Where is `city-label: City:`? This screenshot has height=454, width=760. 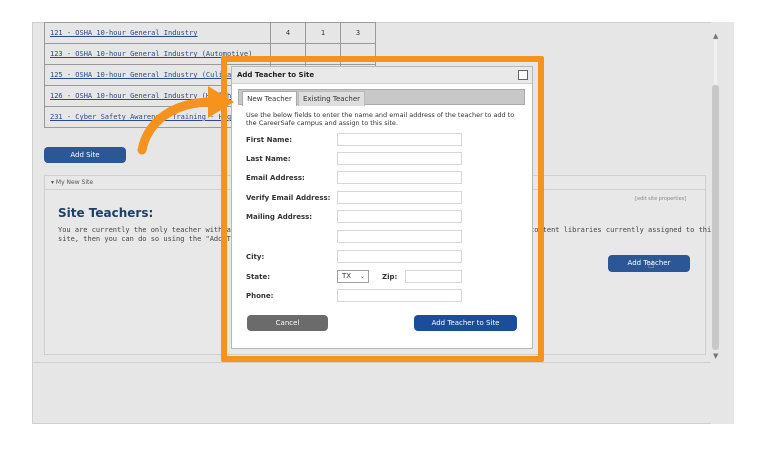 city-label: City: is located at coordinates (255, 257).